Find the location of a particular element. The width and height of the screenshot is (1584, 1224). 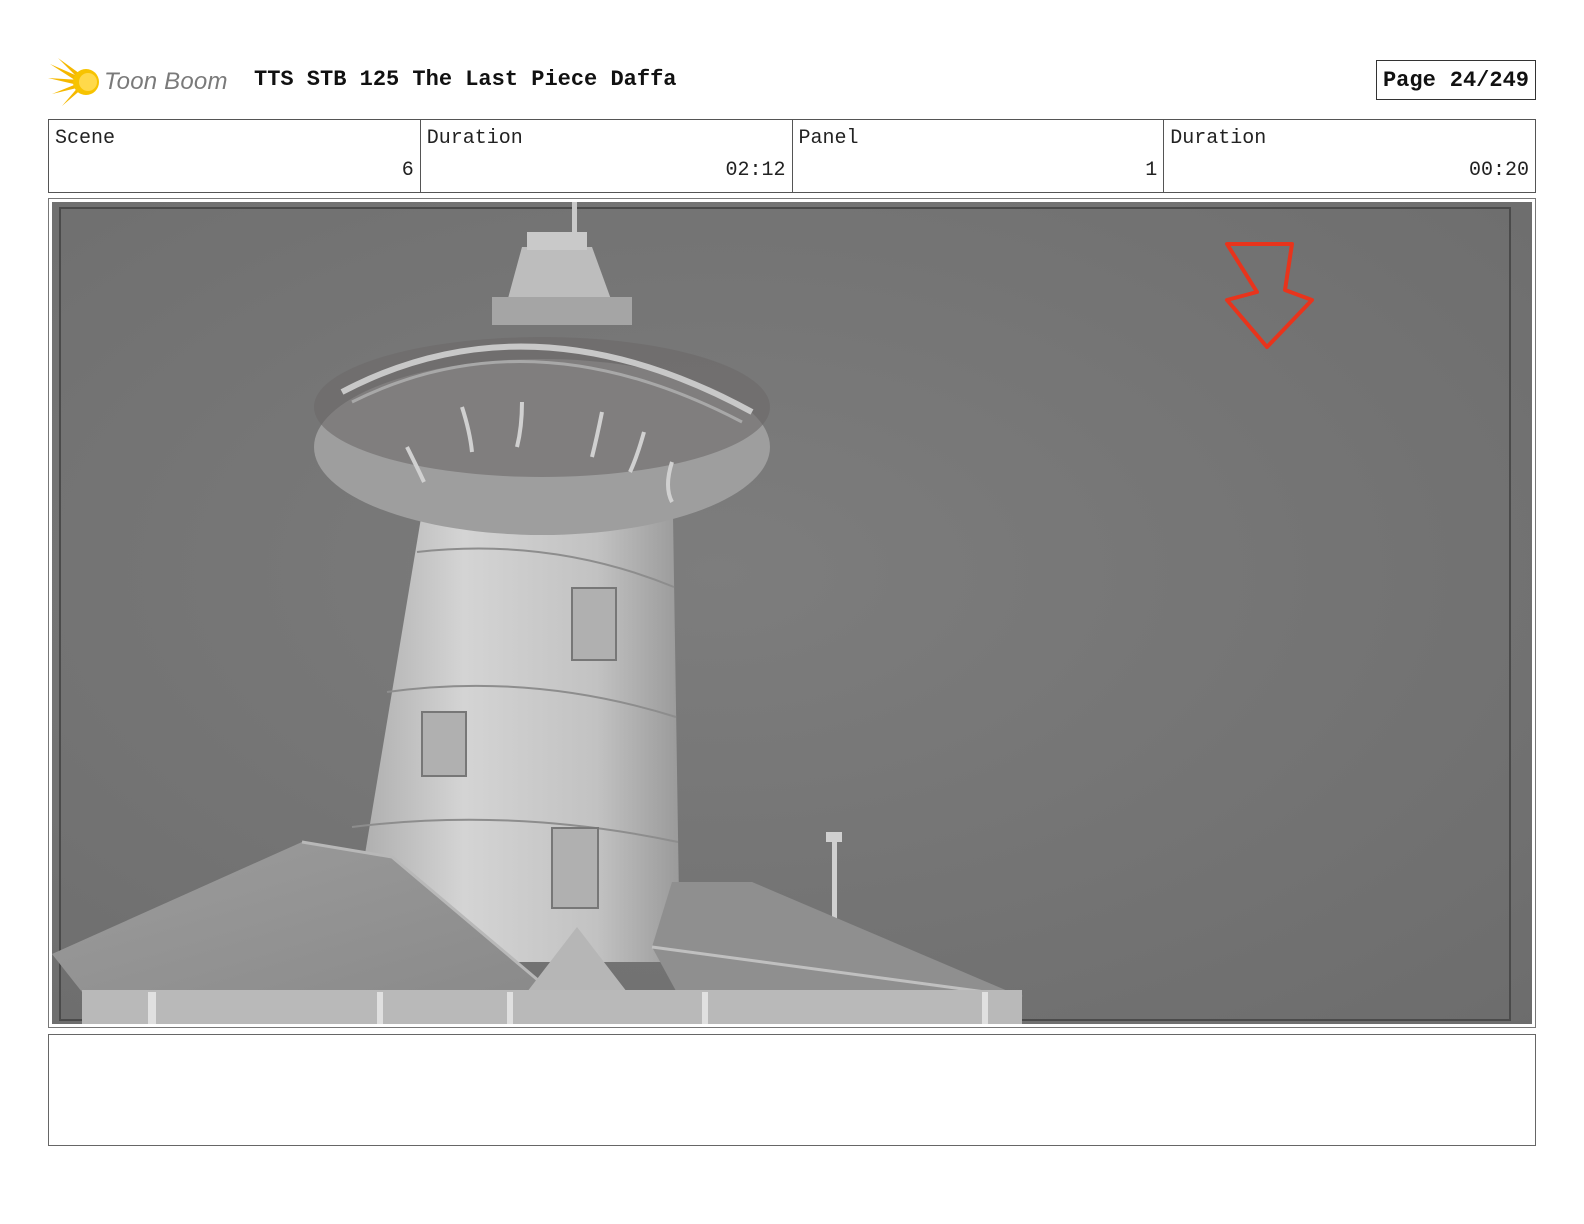

panel-cell: Panel 1 is located at coordinates (979, 156).